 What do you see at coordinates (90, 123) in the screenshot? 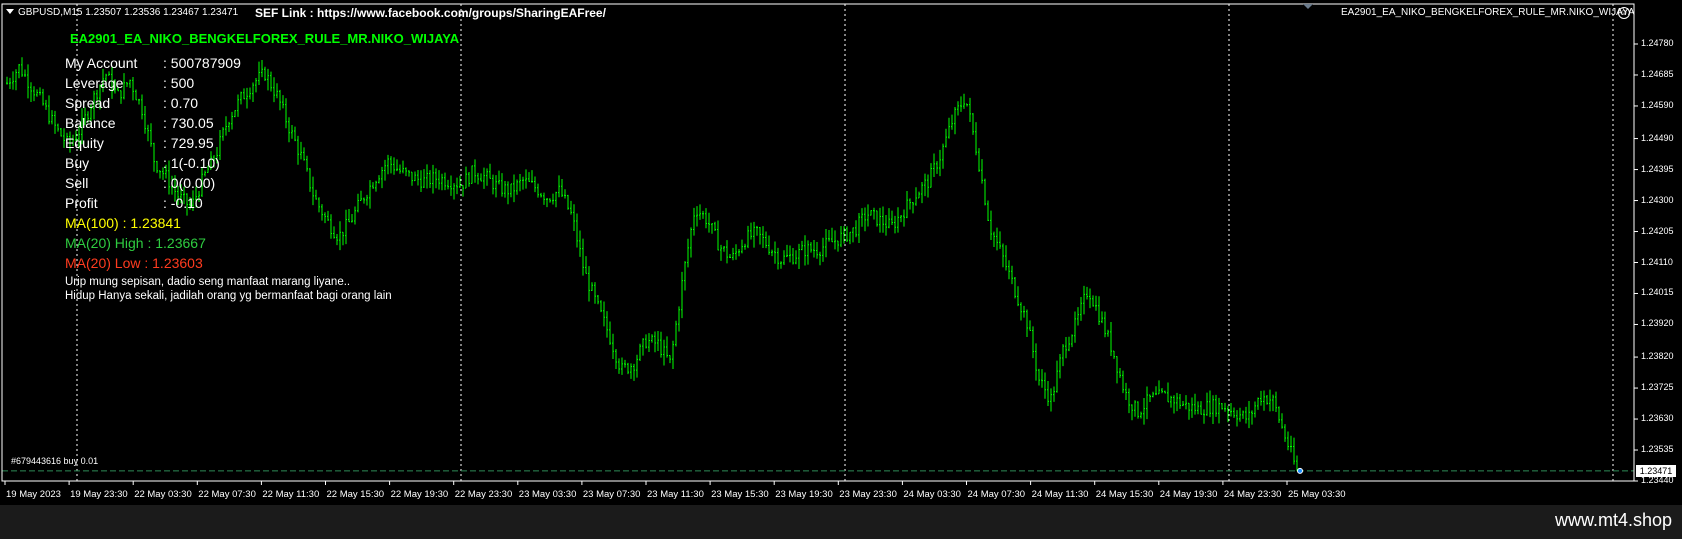
I see `info-label: Balance` at bounding box center [90, 123].